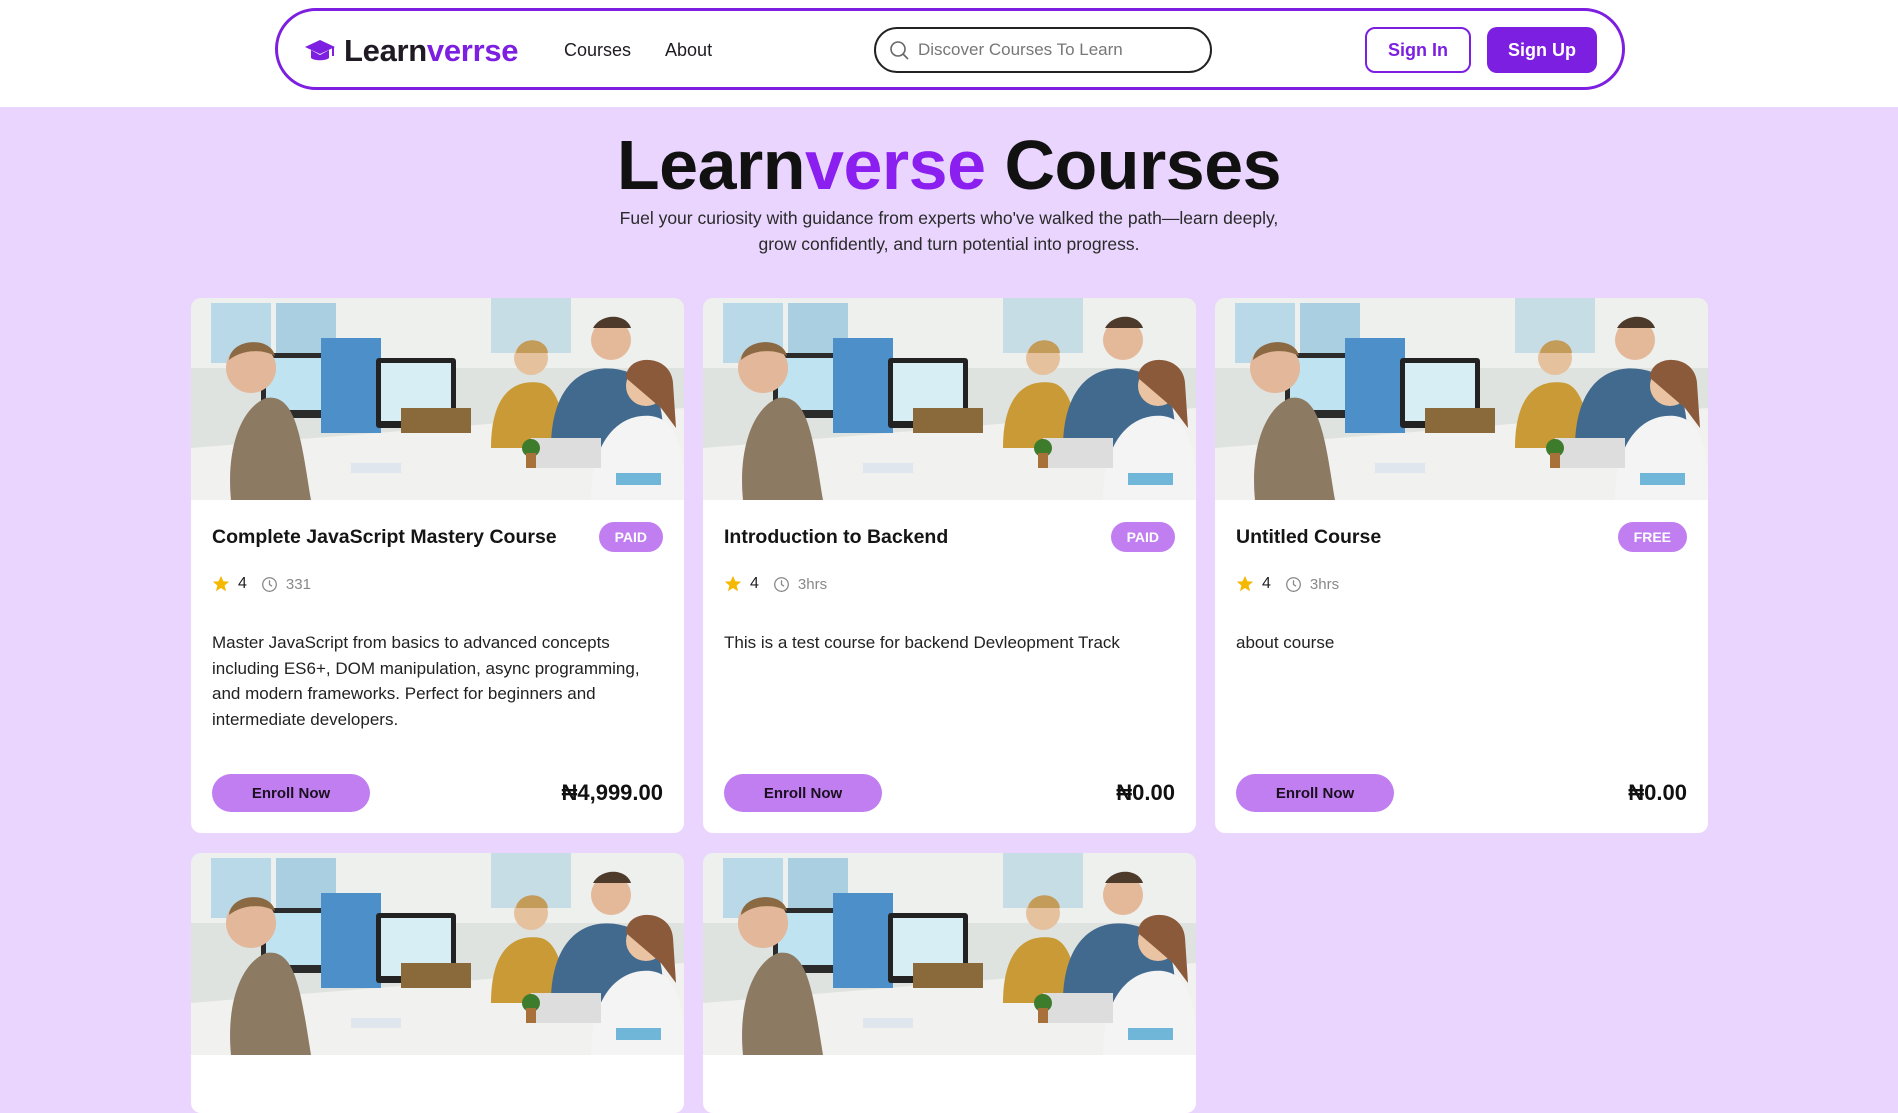 This screenshot has width=1898, height=1113. What do you see at coordinates (1309, 537) in the screenshot?
I see `course-title: Untitled Course` at bounding box center [1309, 537].